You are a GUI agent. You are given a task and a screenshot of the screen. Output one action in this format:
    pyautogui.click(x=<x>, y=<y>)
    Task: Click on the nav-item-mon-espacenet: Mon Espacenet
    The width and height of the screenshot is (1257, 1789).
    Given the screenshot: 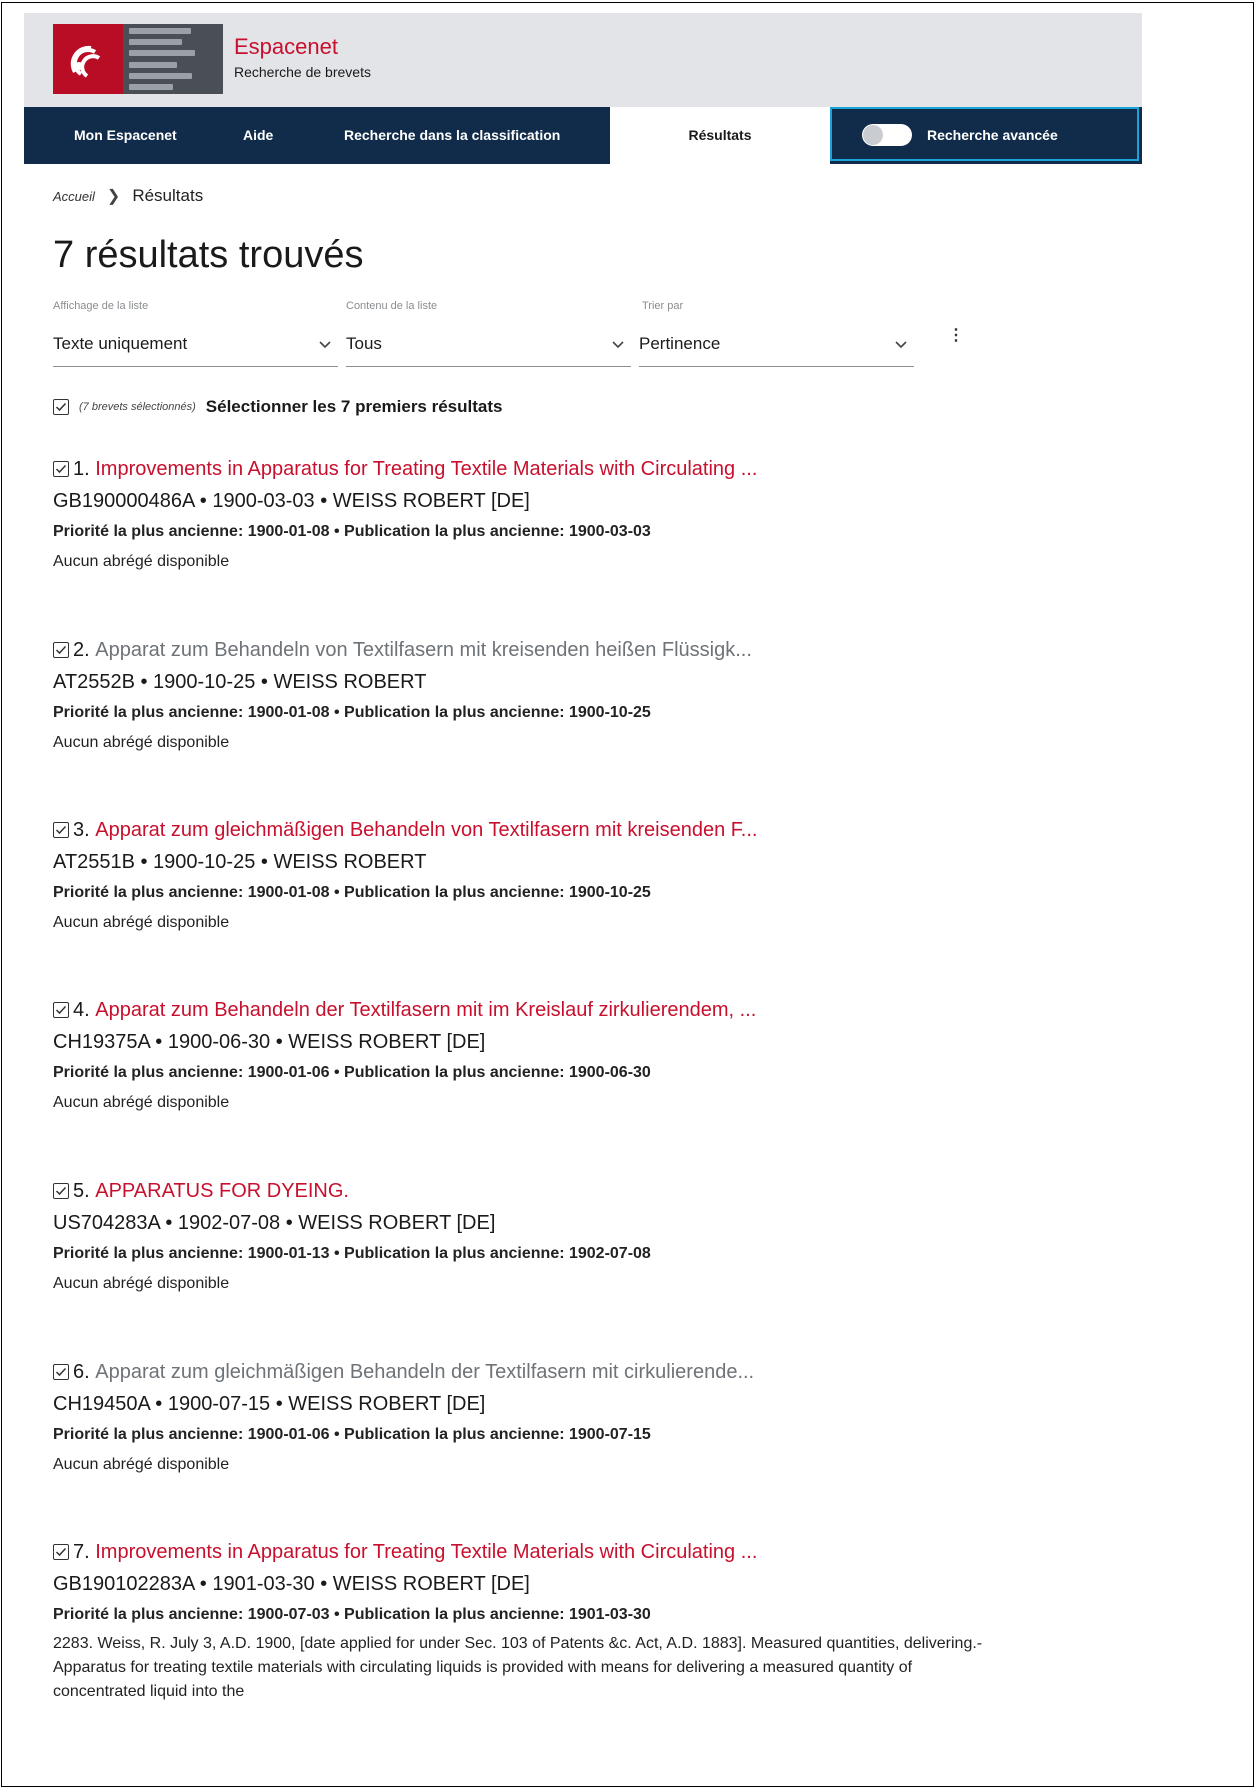 What is the action you would take?
    pyautogui.click(x=125, y=135)
    